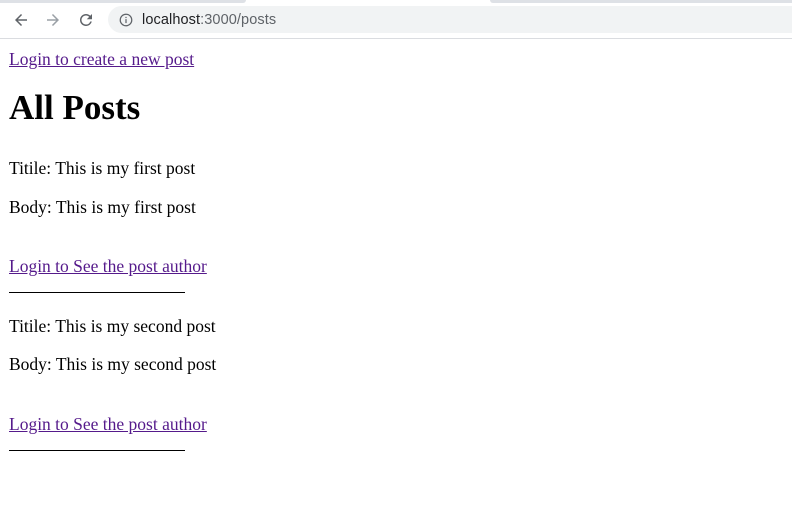  I want to click on address-bar: localhost:3000/posts, so click(450, 19).